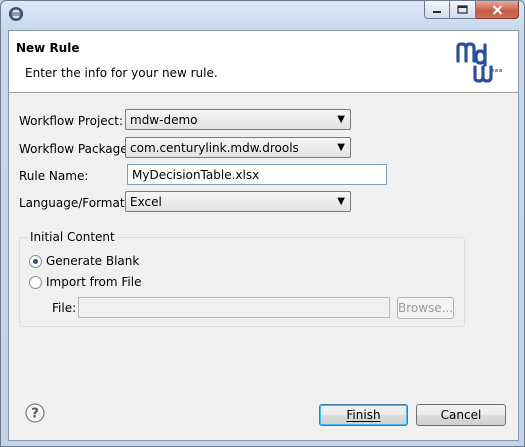 The width and height of the screenshot is (525, 447). Describe the element at coordinates (71, 121) in the screenshot. I see `workflow-project-label: Workflow Project:` at that location.